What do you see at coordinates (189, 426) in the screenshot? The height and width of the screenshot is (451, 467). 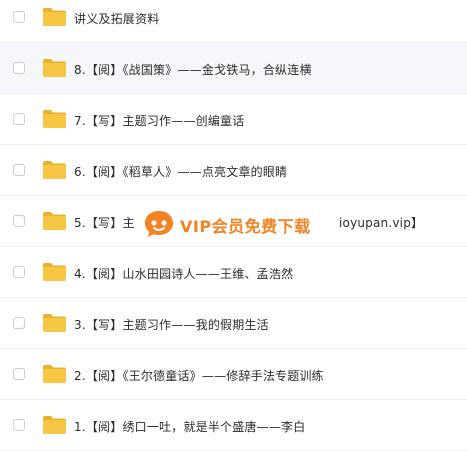 I see `file-name: 1.【阅】绣口一吐，就是半个盛唐——李白` at bounding box center [189, 426].